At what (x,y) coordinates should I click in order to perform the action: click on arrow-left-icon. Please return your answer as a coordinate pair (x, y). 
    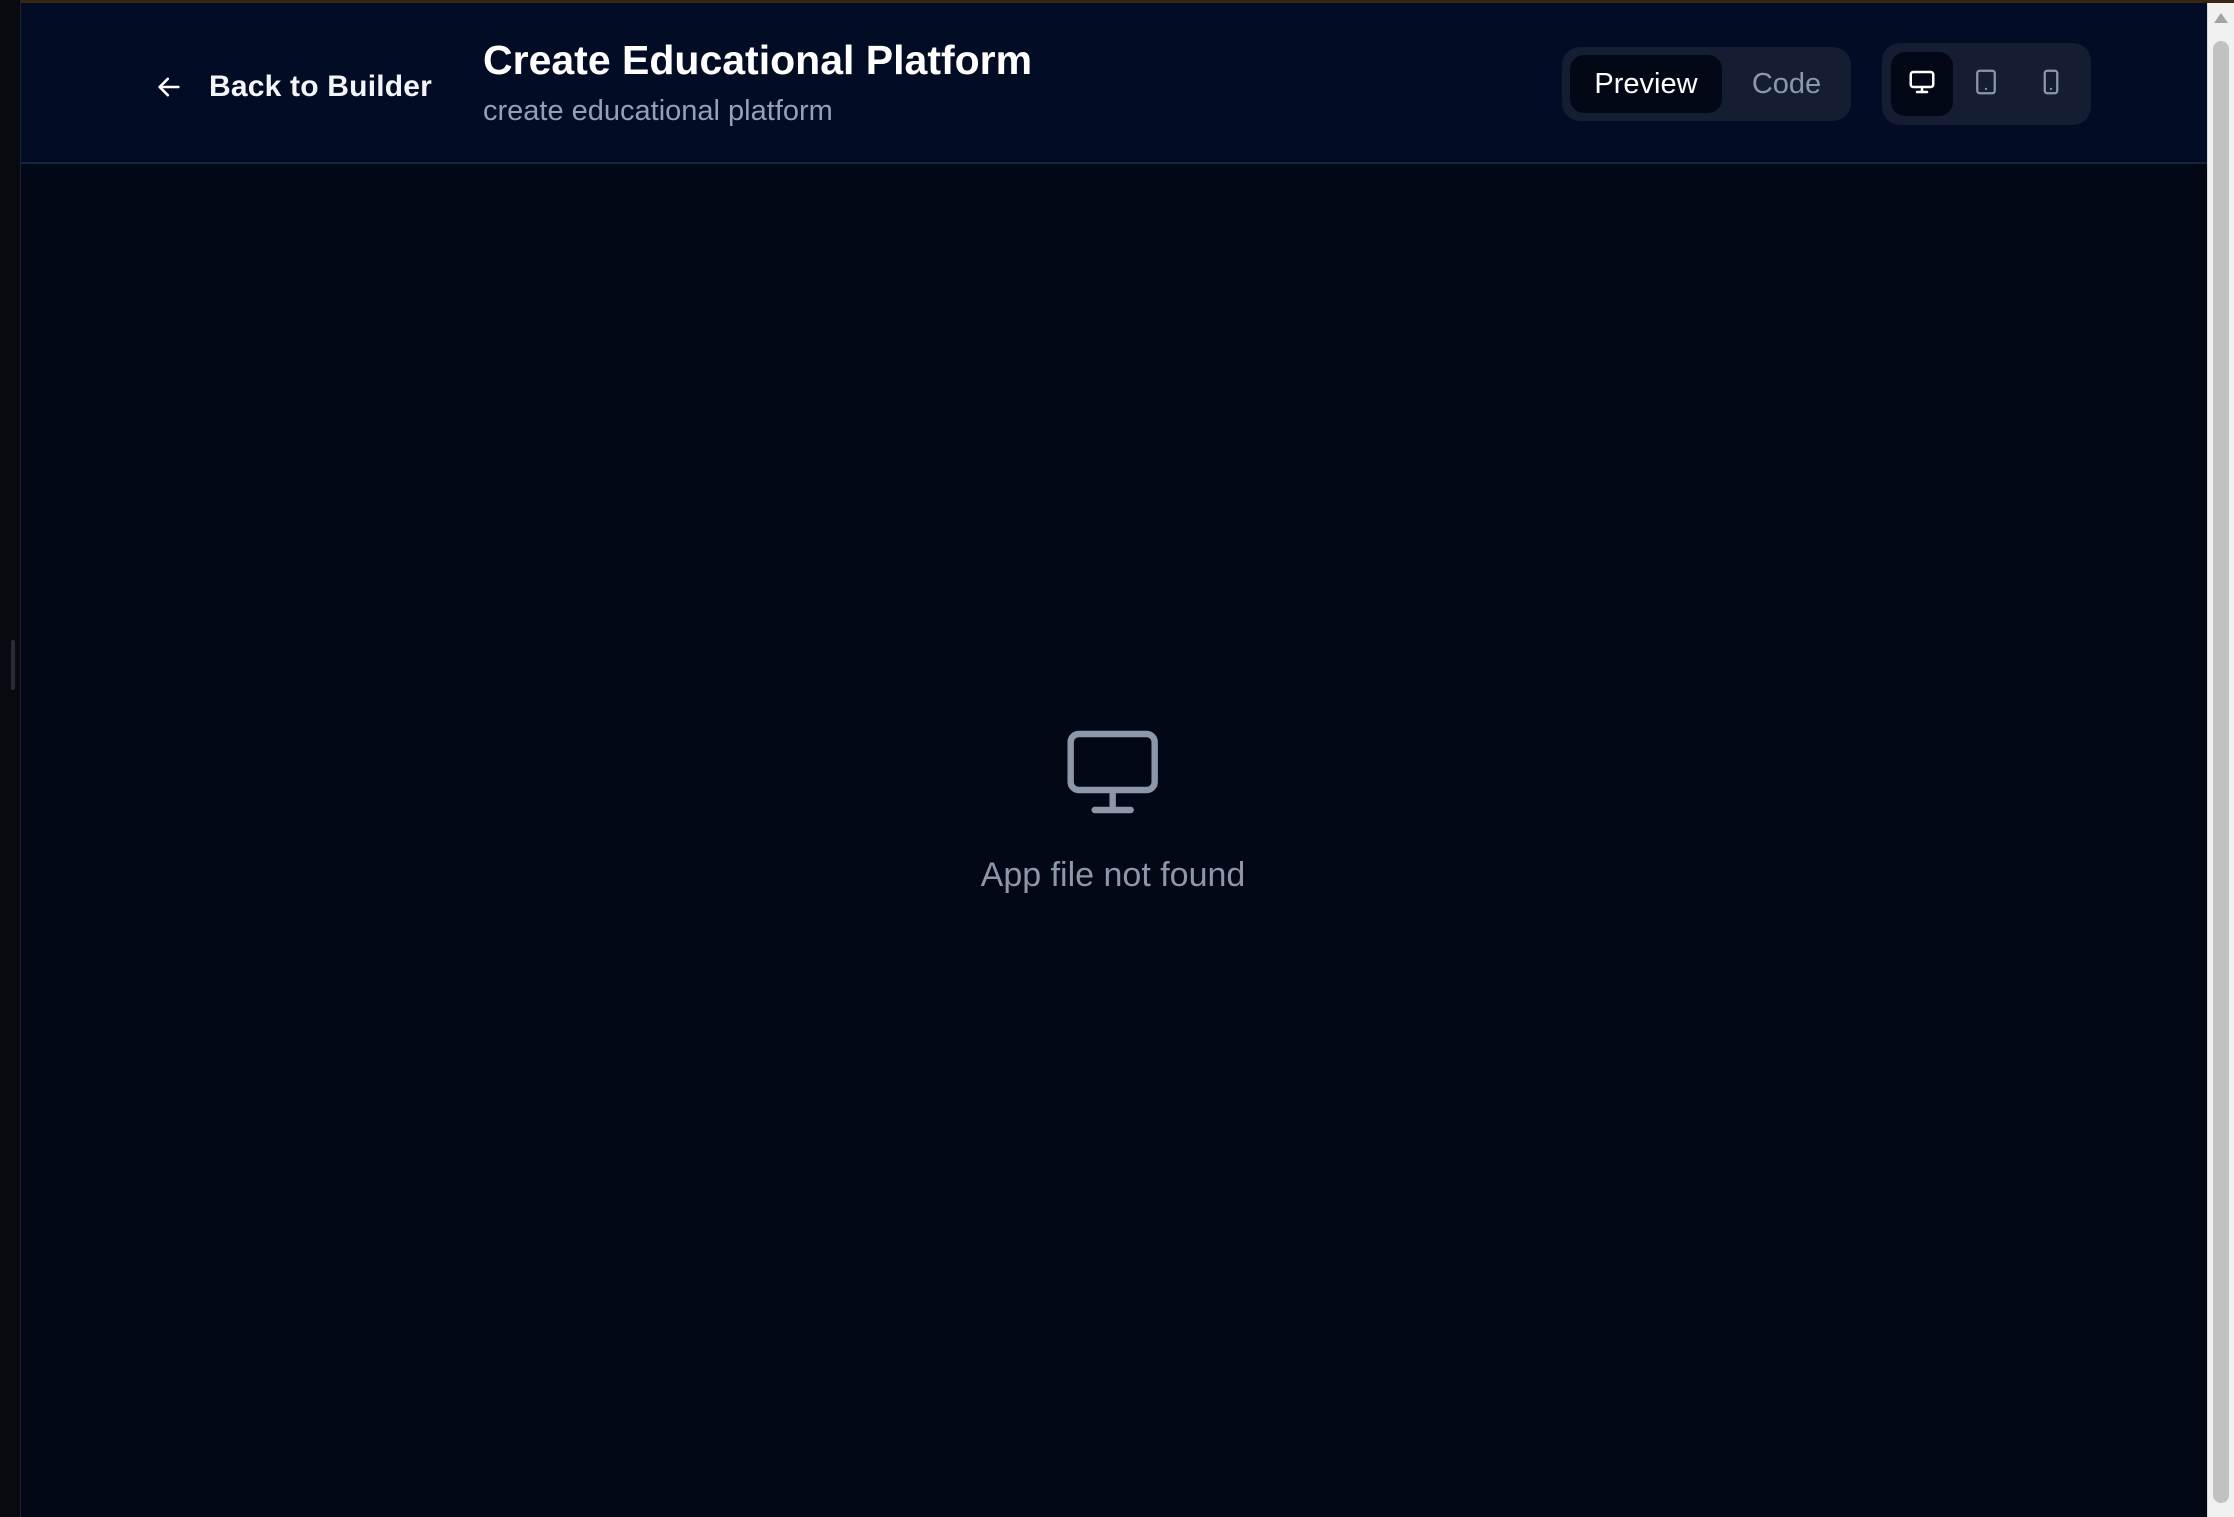
    Looking at the image, I should click on (169, 87).